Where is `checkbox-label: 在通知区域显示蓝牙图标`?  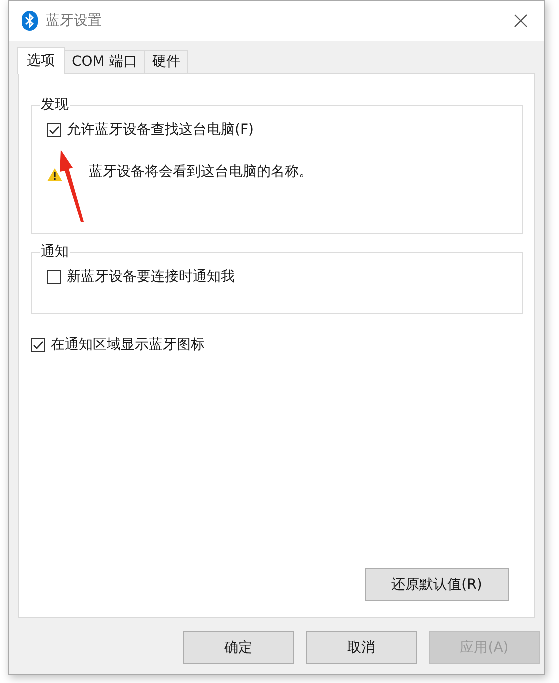 checkbox-label: 在通知区域显示蓝牙图标 is located at coordinates (128, 345).